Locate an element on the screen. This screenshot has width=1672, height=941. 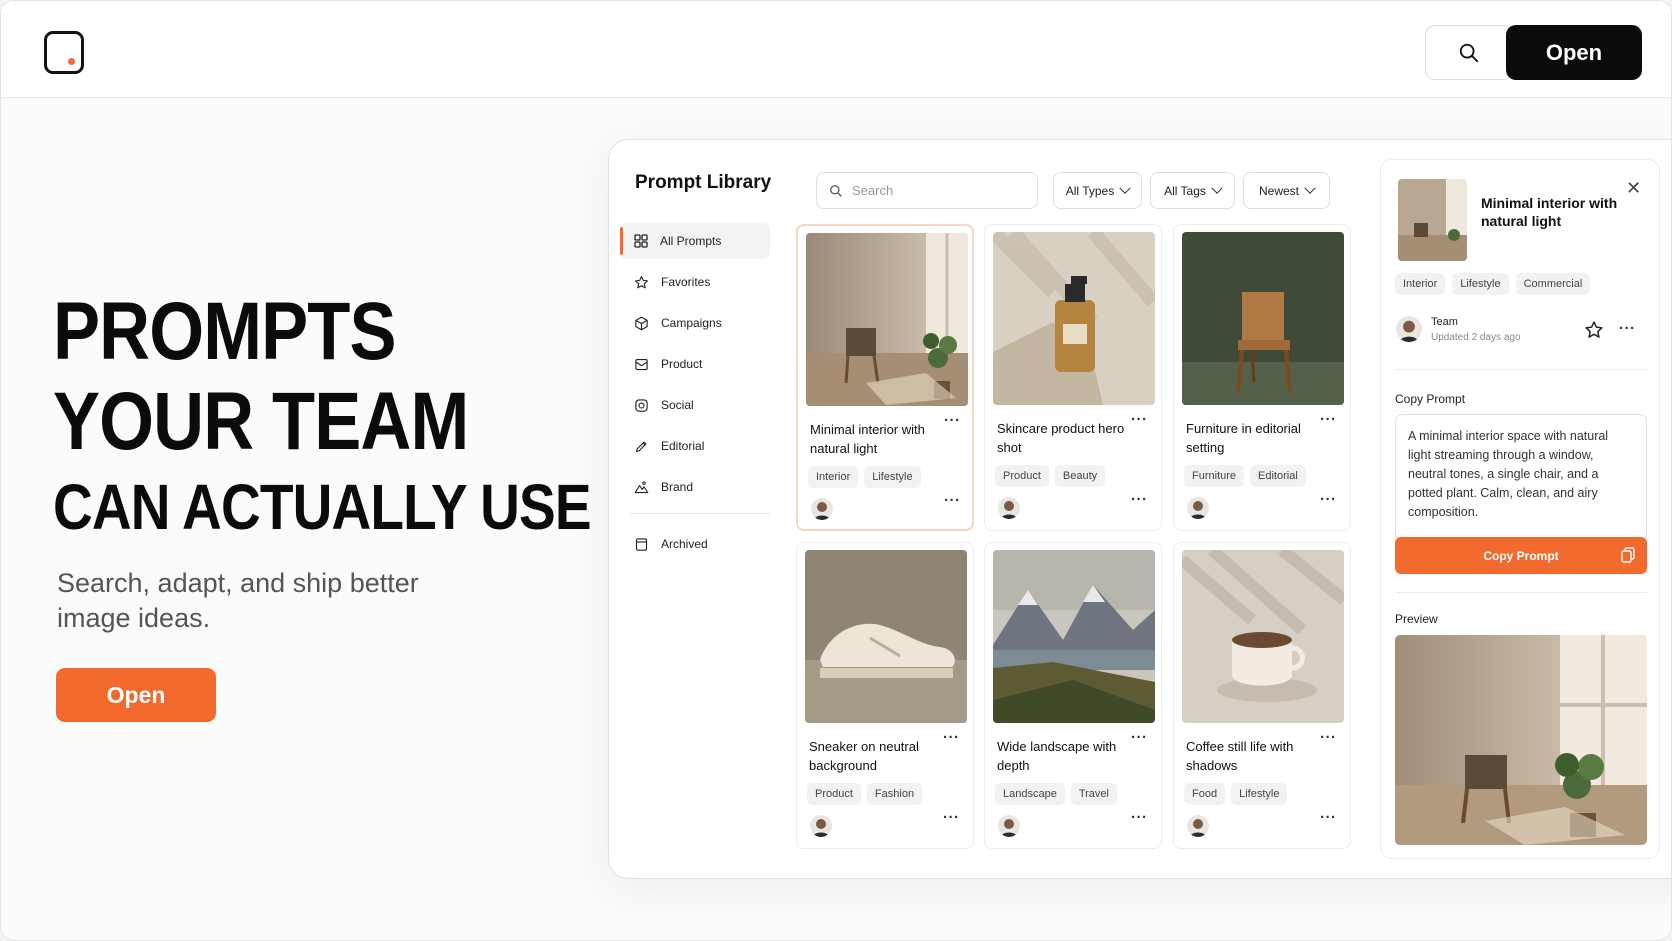
filter-types-dropdown: All Types is located at coordinates (1097, 190).